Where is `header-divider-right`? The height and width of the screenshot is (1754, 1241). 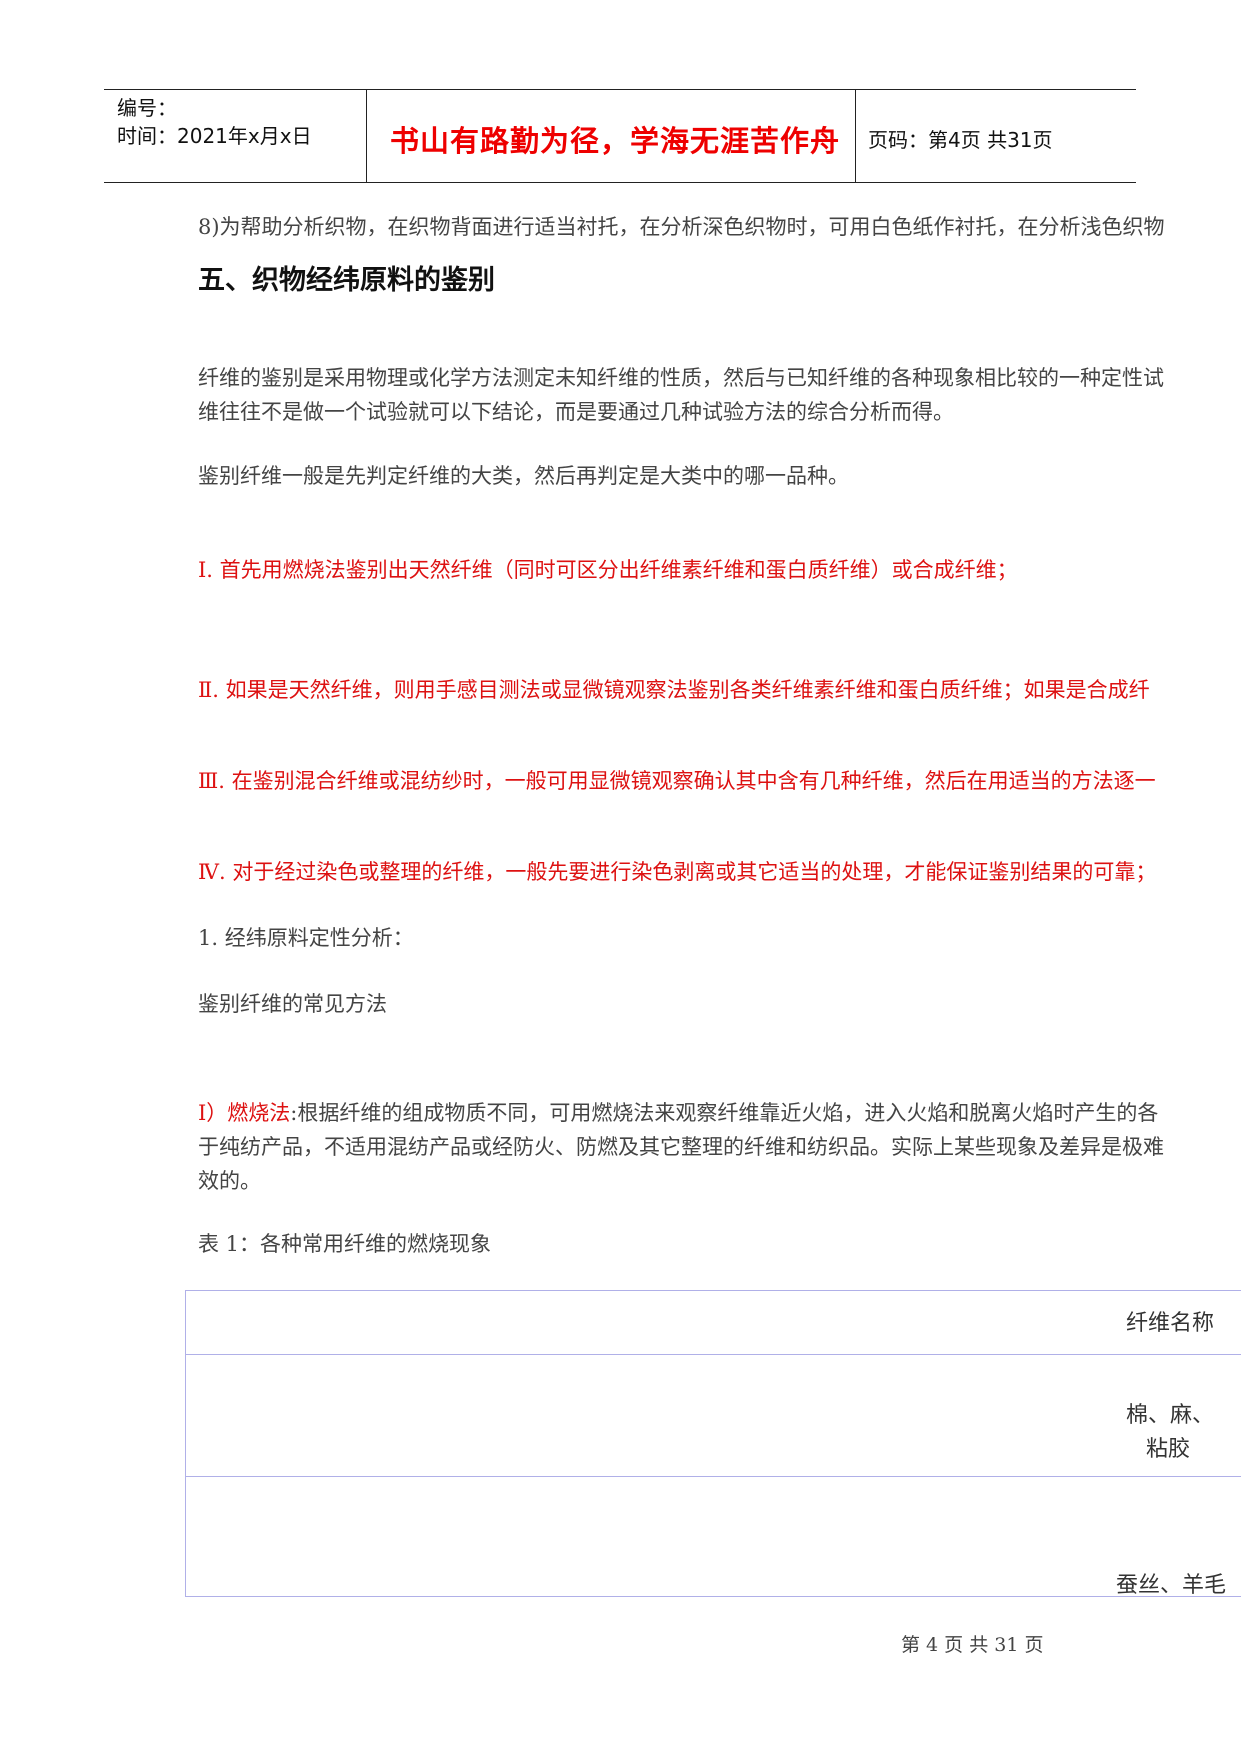
header-divider-right is located at coordinates (855, 136).